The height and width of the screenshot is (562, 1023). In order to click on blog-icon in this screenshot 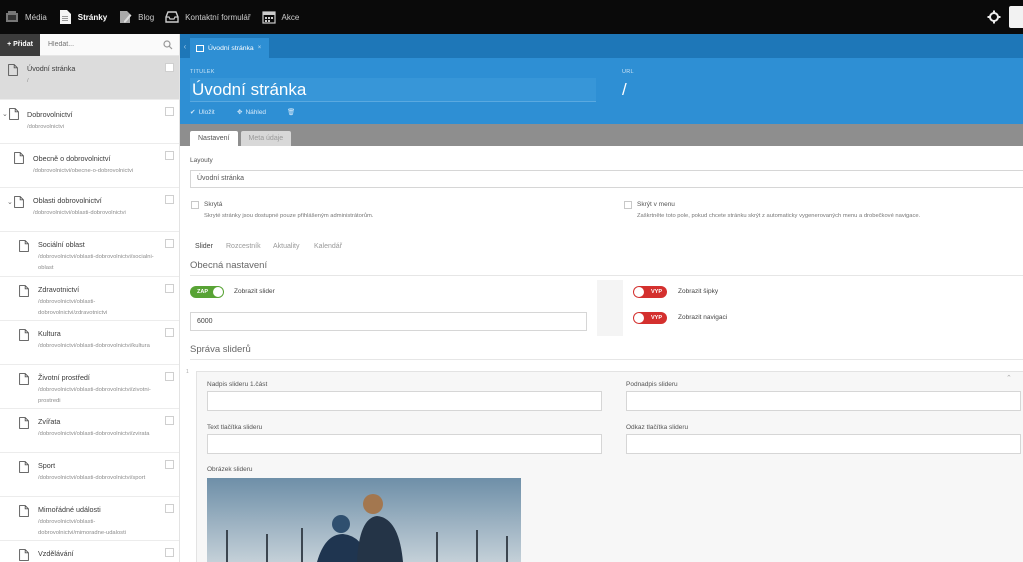, I will do `click(126, 17)`.